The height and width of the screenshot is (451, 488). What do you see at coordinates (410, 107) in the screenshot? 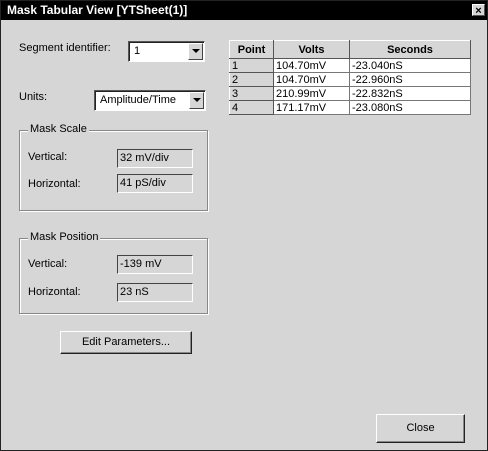
I see `table-cell-seconds: -23.080nS` at bounding box center [410, 107].